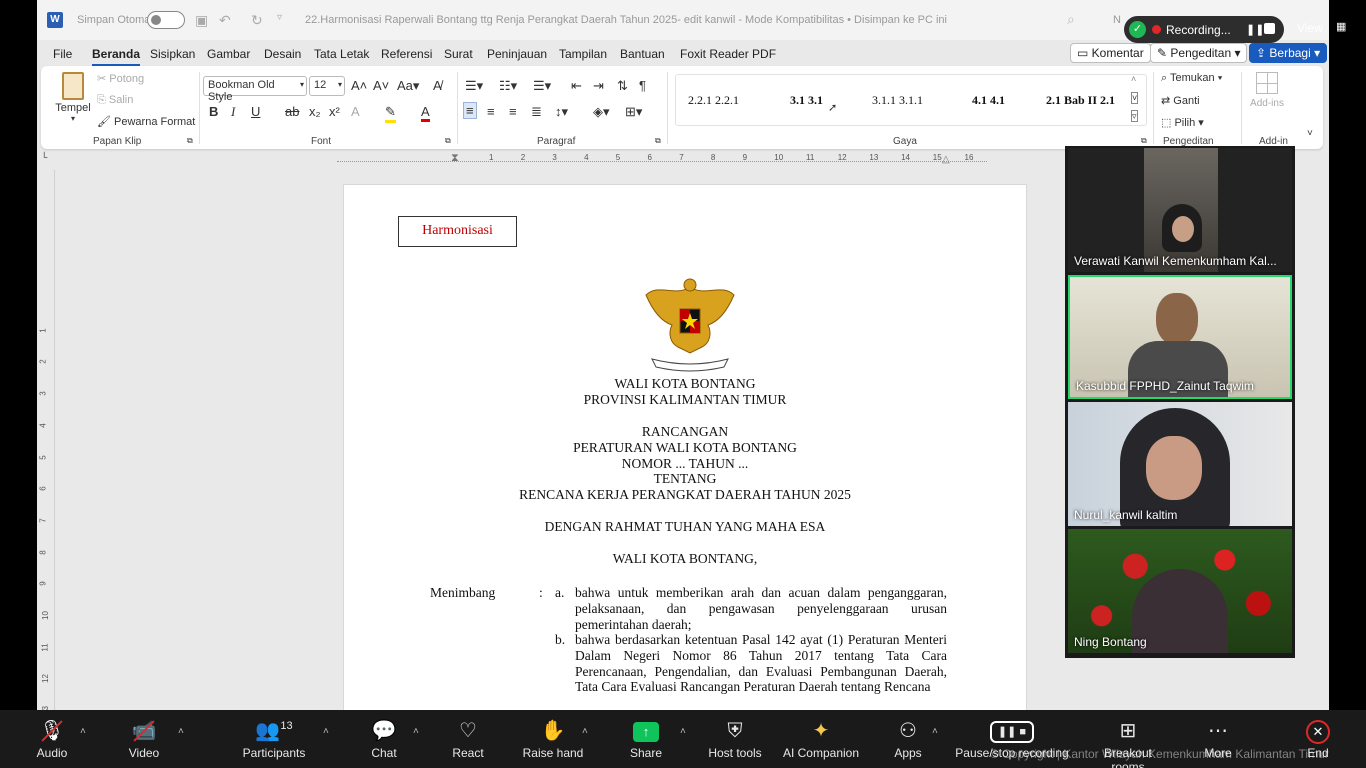 Image resolution: width=1366 pixels, height=768 pixels. I want to click on horizontal-ruler: ⧗ △ 1 2 3 4 5 6 7 8 9 10 11 12 13 14 15 16, so click(662, 159).